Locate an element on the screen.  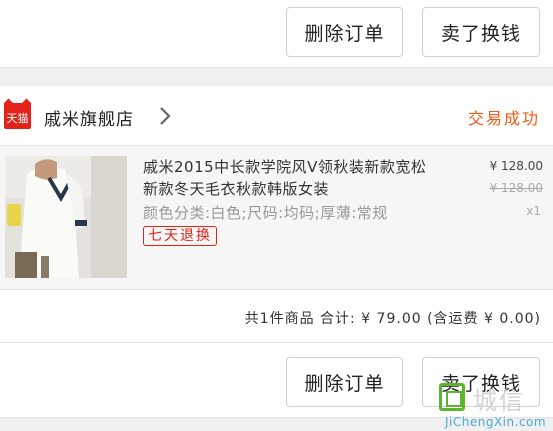
store-name: 戚米旗舰店 is located at coordinates (89, 117).